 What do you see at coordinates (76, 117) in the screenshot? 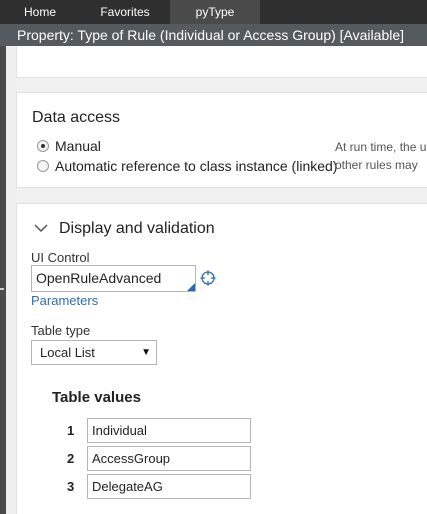
I see `data-access-title: Data access` at bounding box center [76, 117].